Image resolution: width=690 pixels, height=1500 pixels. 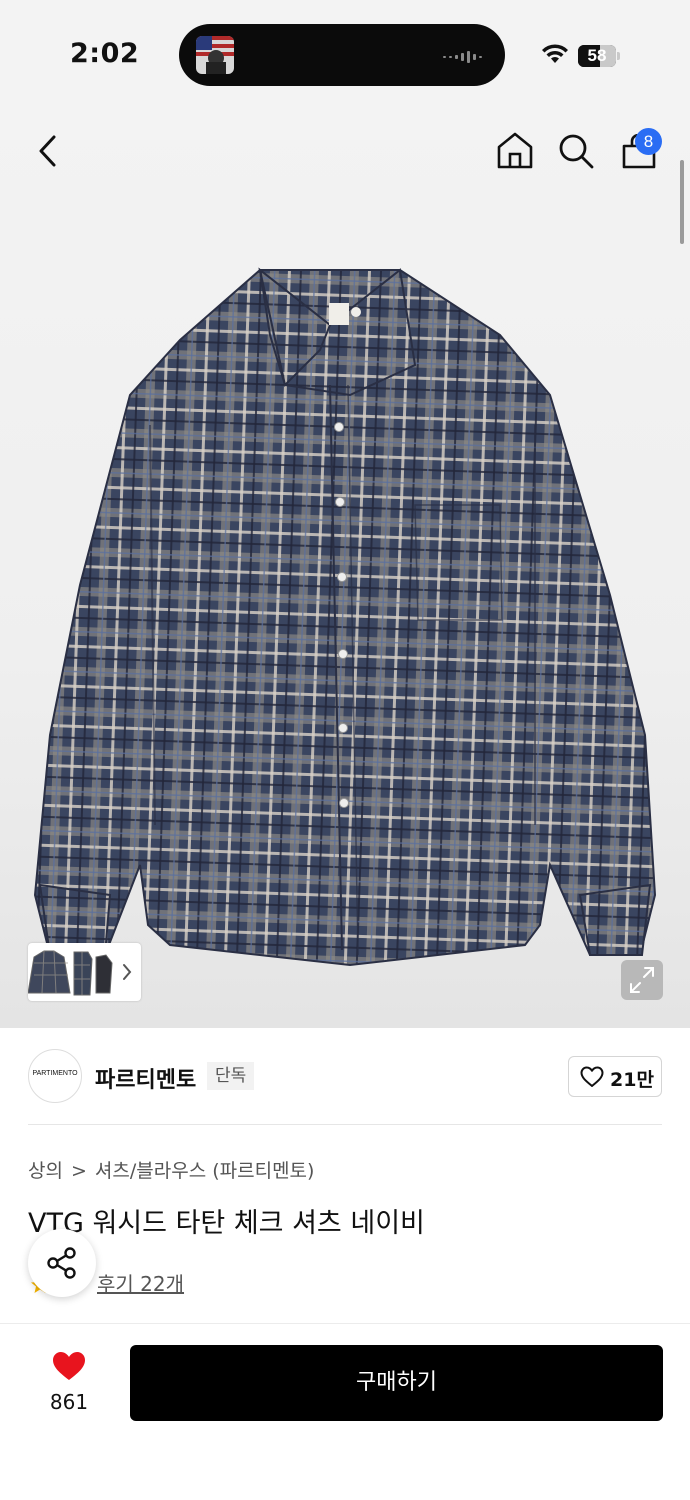 I want to click on brand-logo: PARTIMENTO, so click(x=55, y=1076).